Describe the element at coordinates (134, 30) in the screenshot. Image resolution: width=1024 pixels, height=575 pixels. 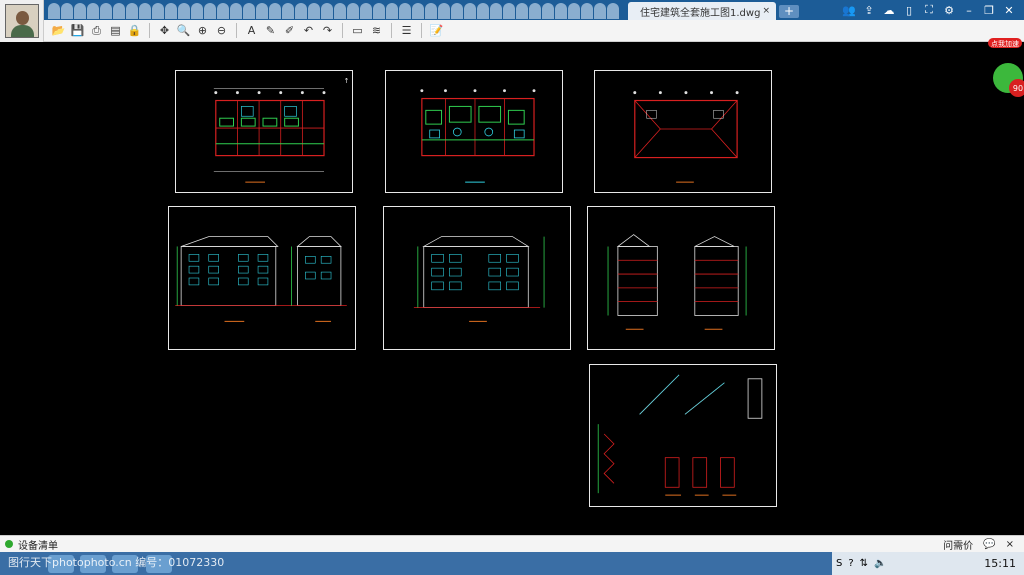
I see `lock-icon: 🔒` at that location.